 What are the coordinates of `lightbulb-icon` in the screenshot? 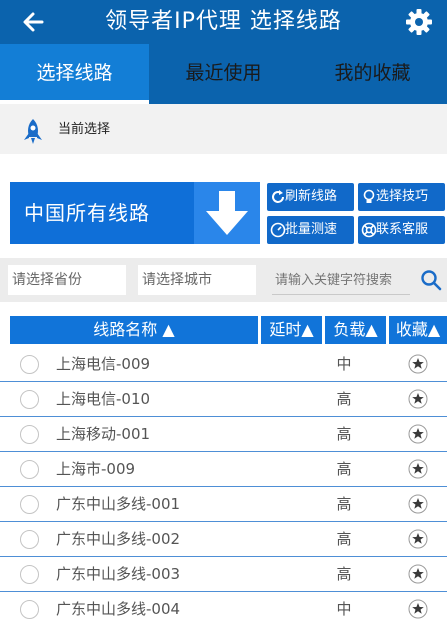 It's located at (369, 196).